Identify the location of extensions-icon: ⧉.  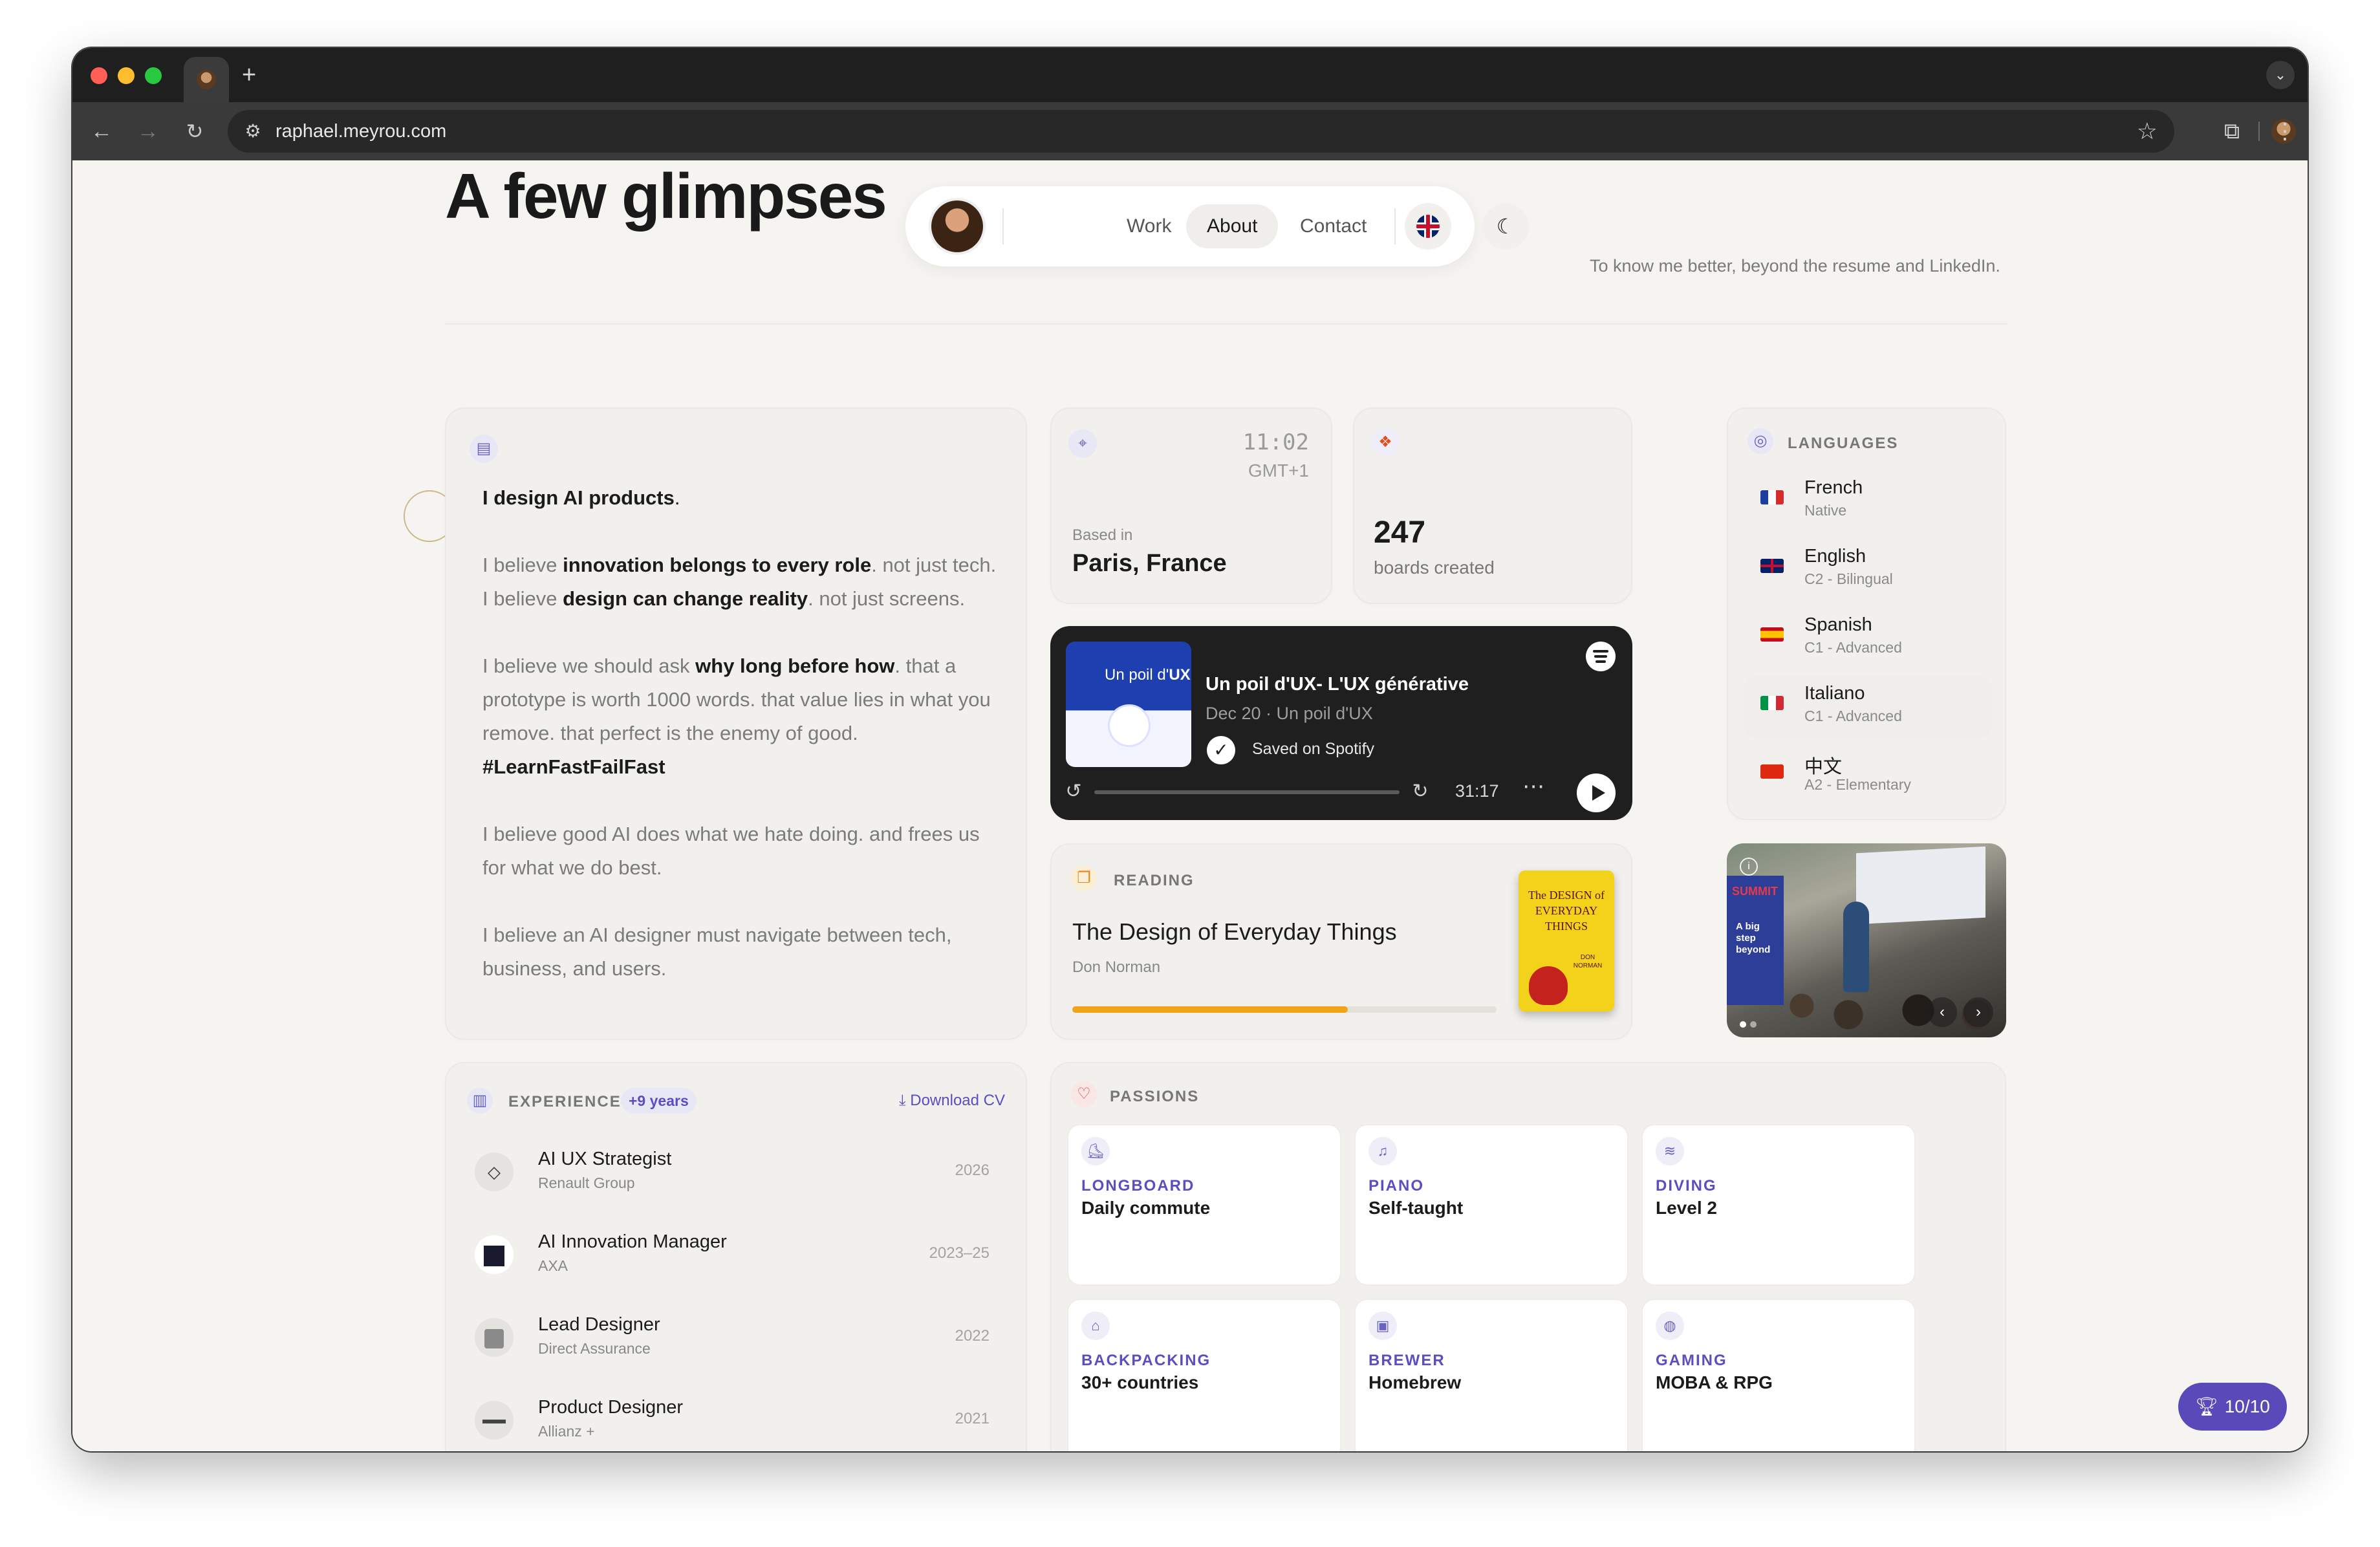
(2232, 131).